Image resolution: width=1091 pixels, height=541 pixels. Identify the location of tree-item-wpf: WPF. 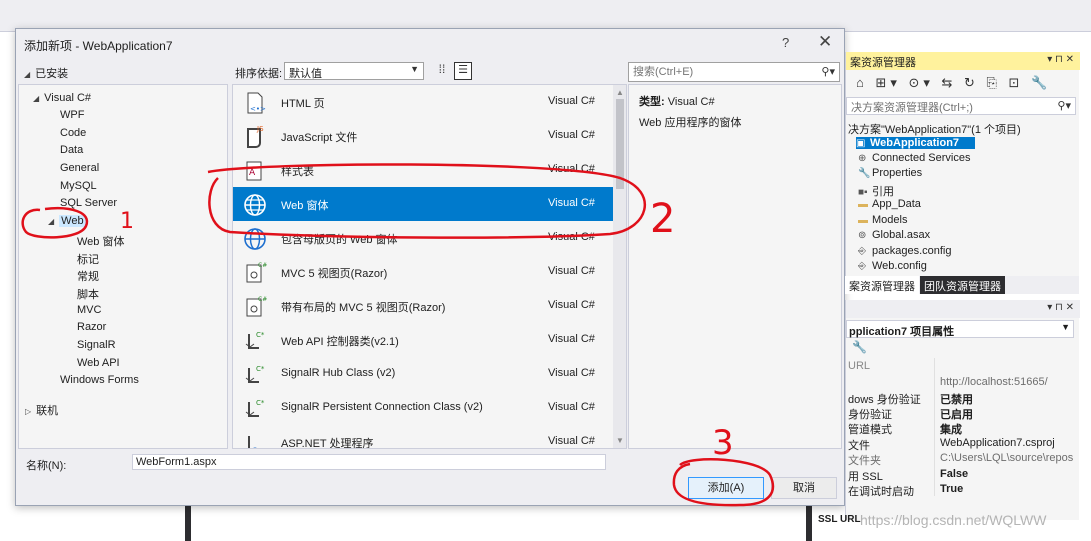
(72, 115).